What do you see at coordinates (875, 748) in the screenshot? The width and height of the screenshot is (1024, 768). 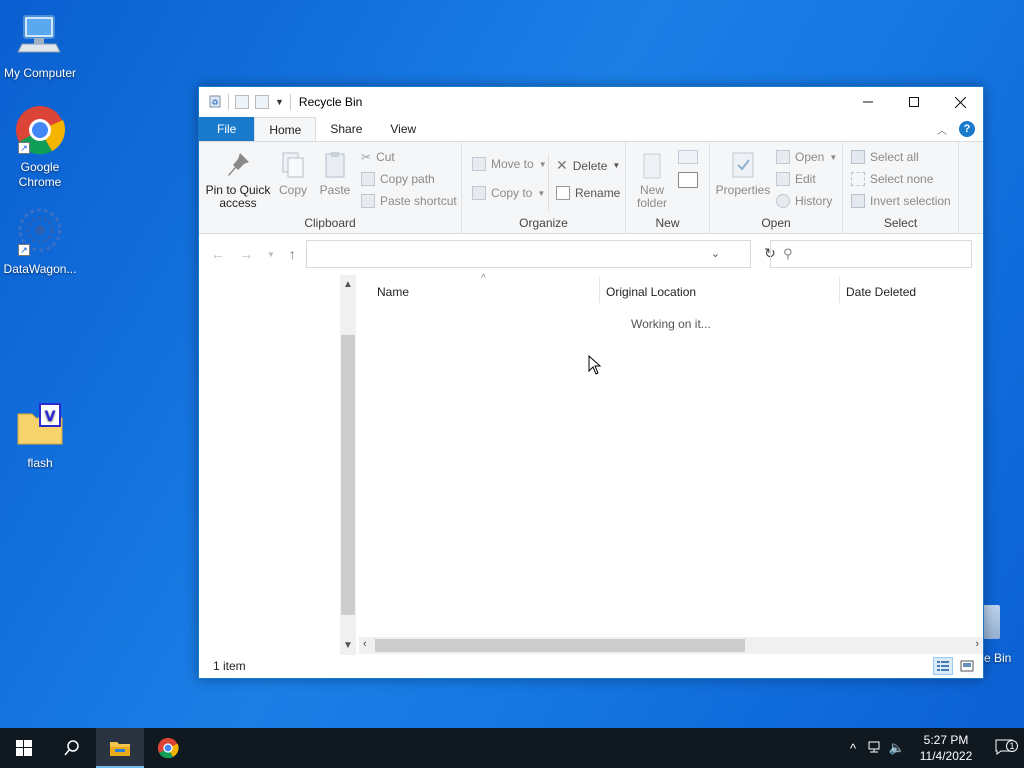 I see `network-icon` at bounding box center [875, 748].